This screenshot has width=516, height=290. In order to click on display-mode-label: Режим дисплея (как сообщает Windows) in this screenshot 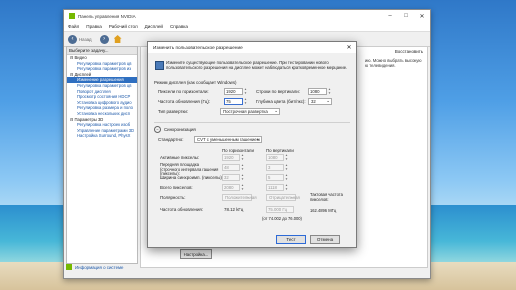, I will do `click(195, 82)`.